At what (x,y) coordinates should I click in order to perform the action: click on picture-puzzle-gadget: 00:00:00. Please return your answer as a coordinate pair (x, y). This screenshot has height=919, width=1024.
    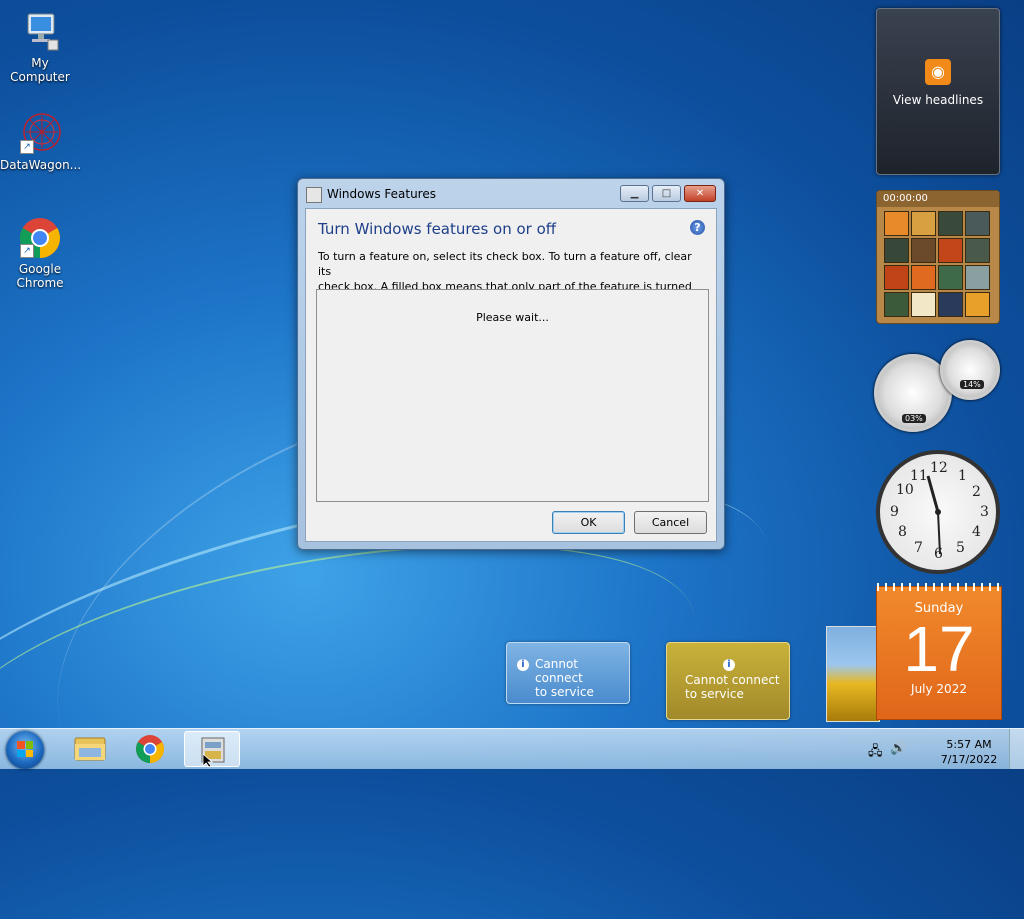
    Looking at the image, I should click on (938, 257).